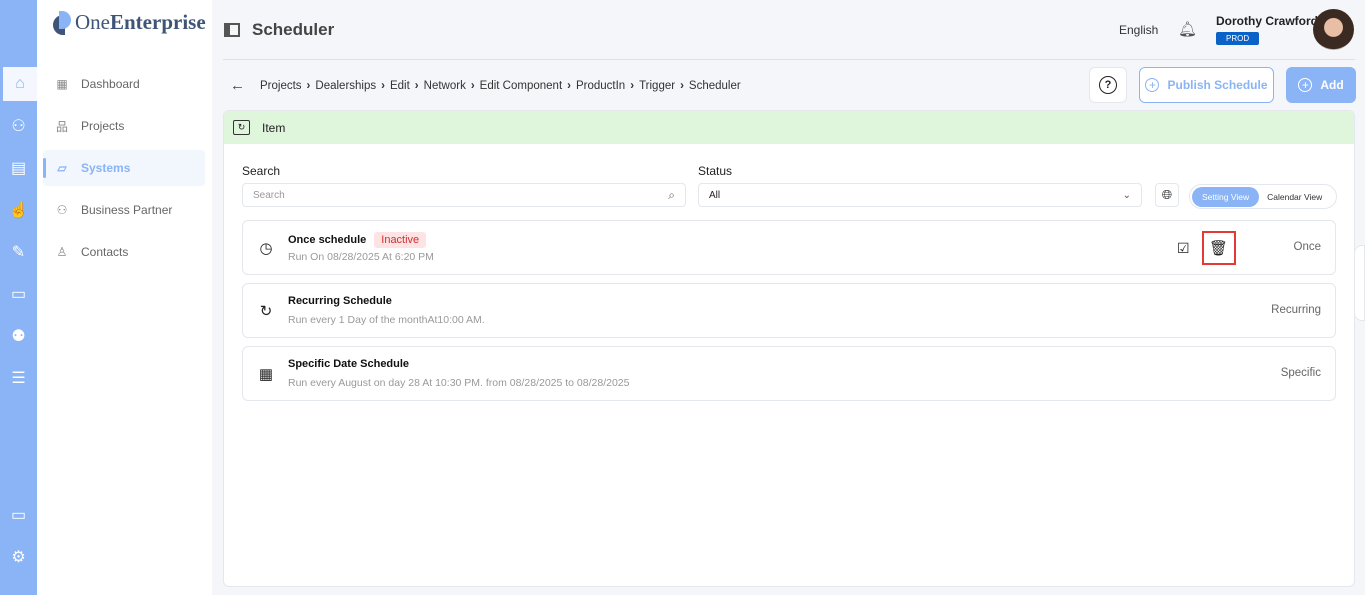 This screenshot has width=1365, height=595. Describe the element at coordinates (266, 374) in the screenshot. I see `calendar-icon: ▦` at that location.